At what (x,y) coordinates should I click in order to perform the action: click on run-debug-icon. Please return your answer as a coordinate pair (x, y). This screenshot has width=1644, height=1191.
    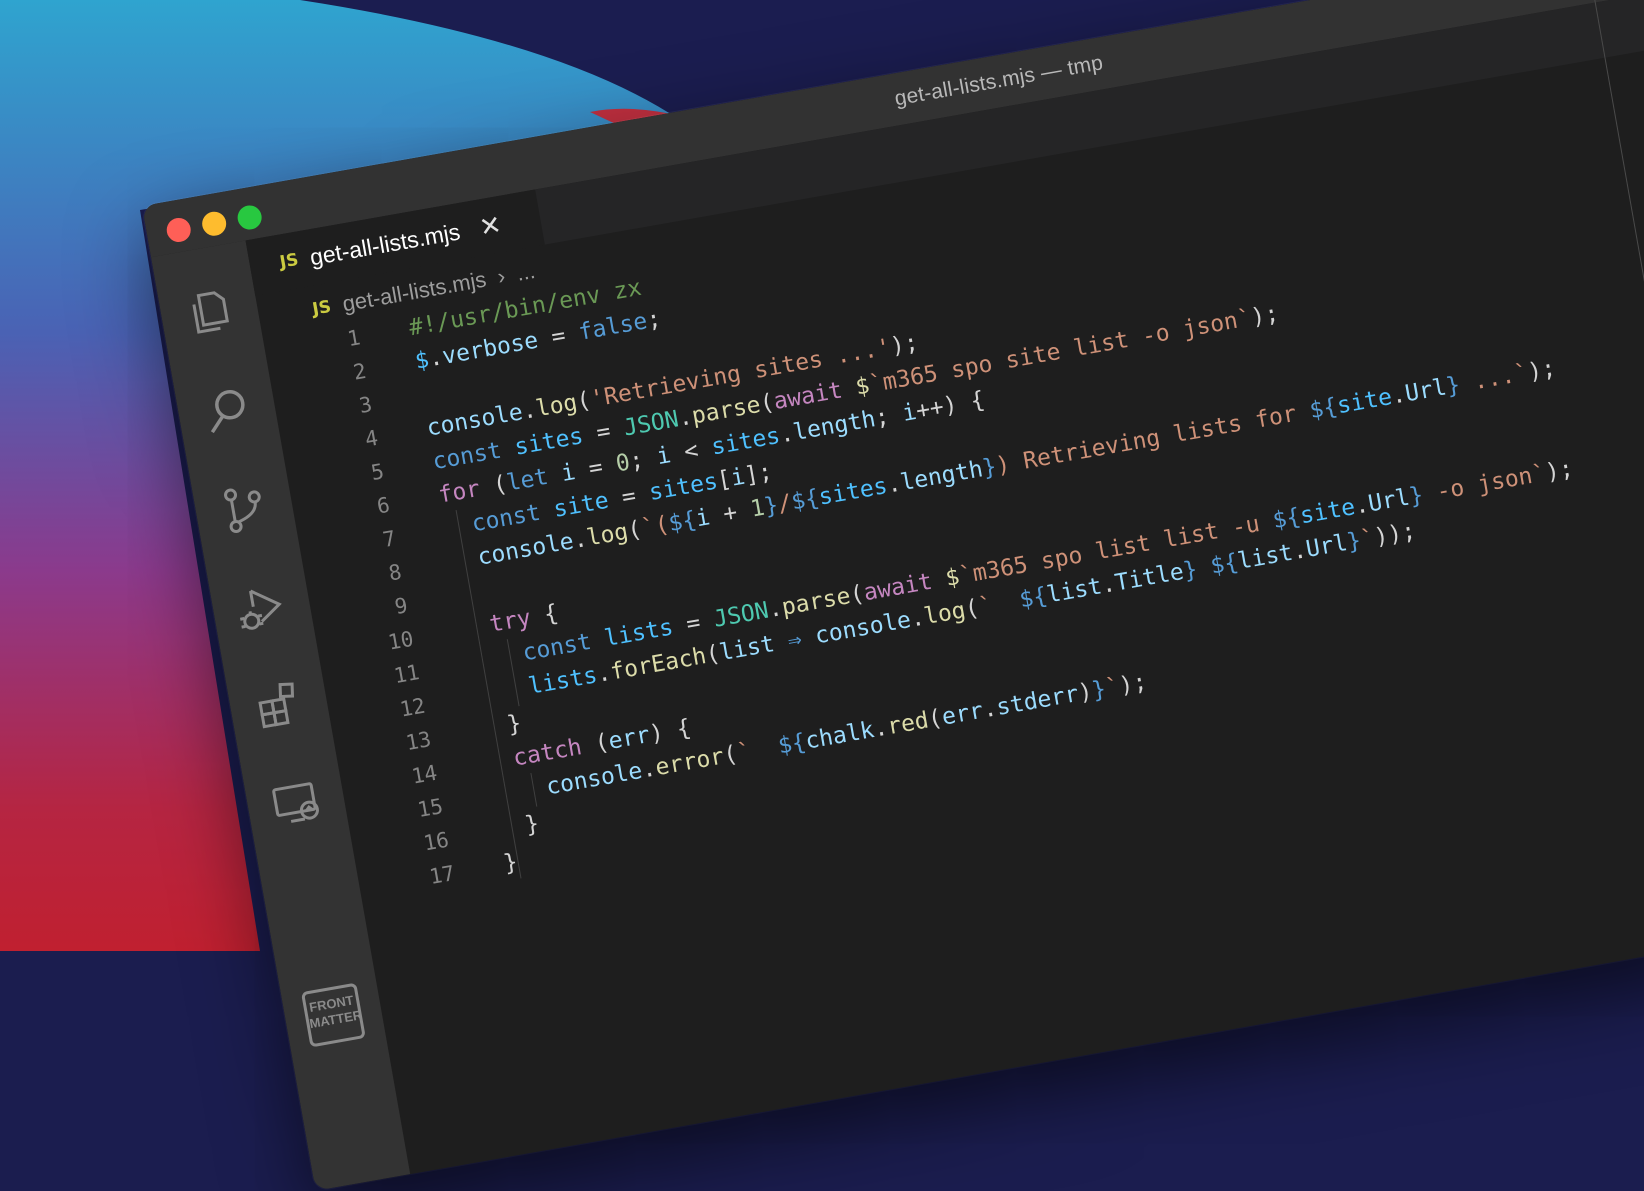
    Looking at the image, I should click on (261, 607).